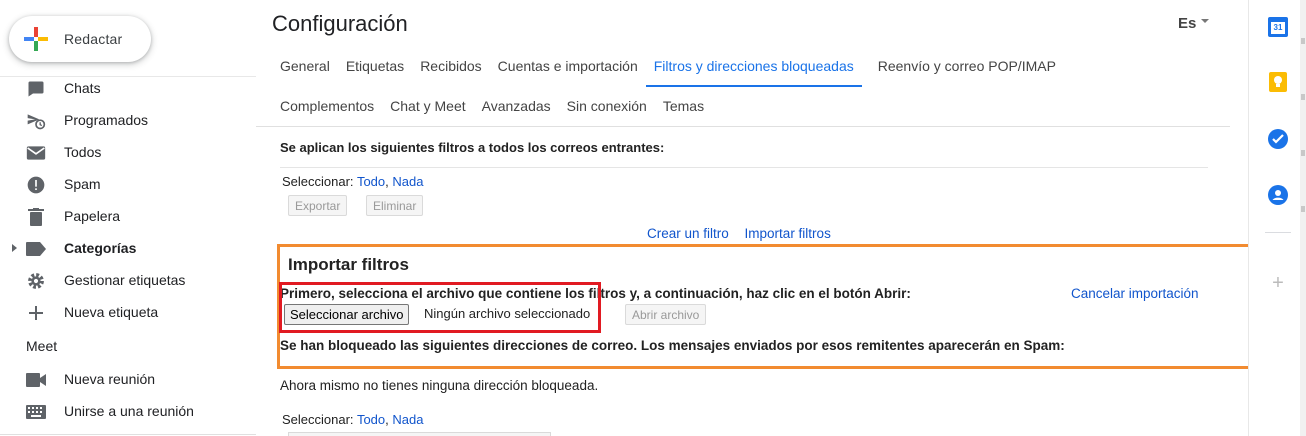 This screenshot has height=436, width=1306. What do you see at coordinates (36, 121) in the screenshot?
I see `scheduled-icon` at bounding box center [36, 121].